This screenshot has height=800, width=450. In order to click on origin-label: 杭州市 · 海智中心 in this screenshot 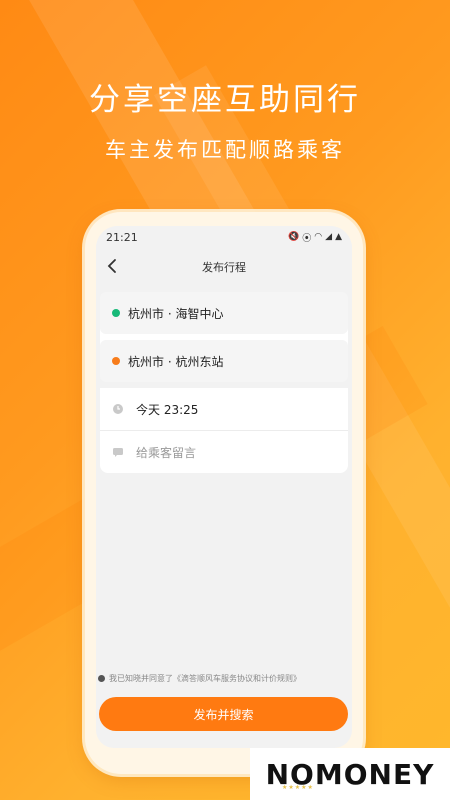, I will do `click(176, 313)`.